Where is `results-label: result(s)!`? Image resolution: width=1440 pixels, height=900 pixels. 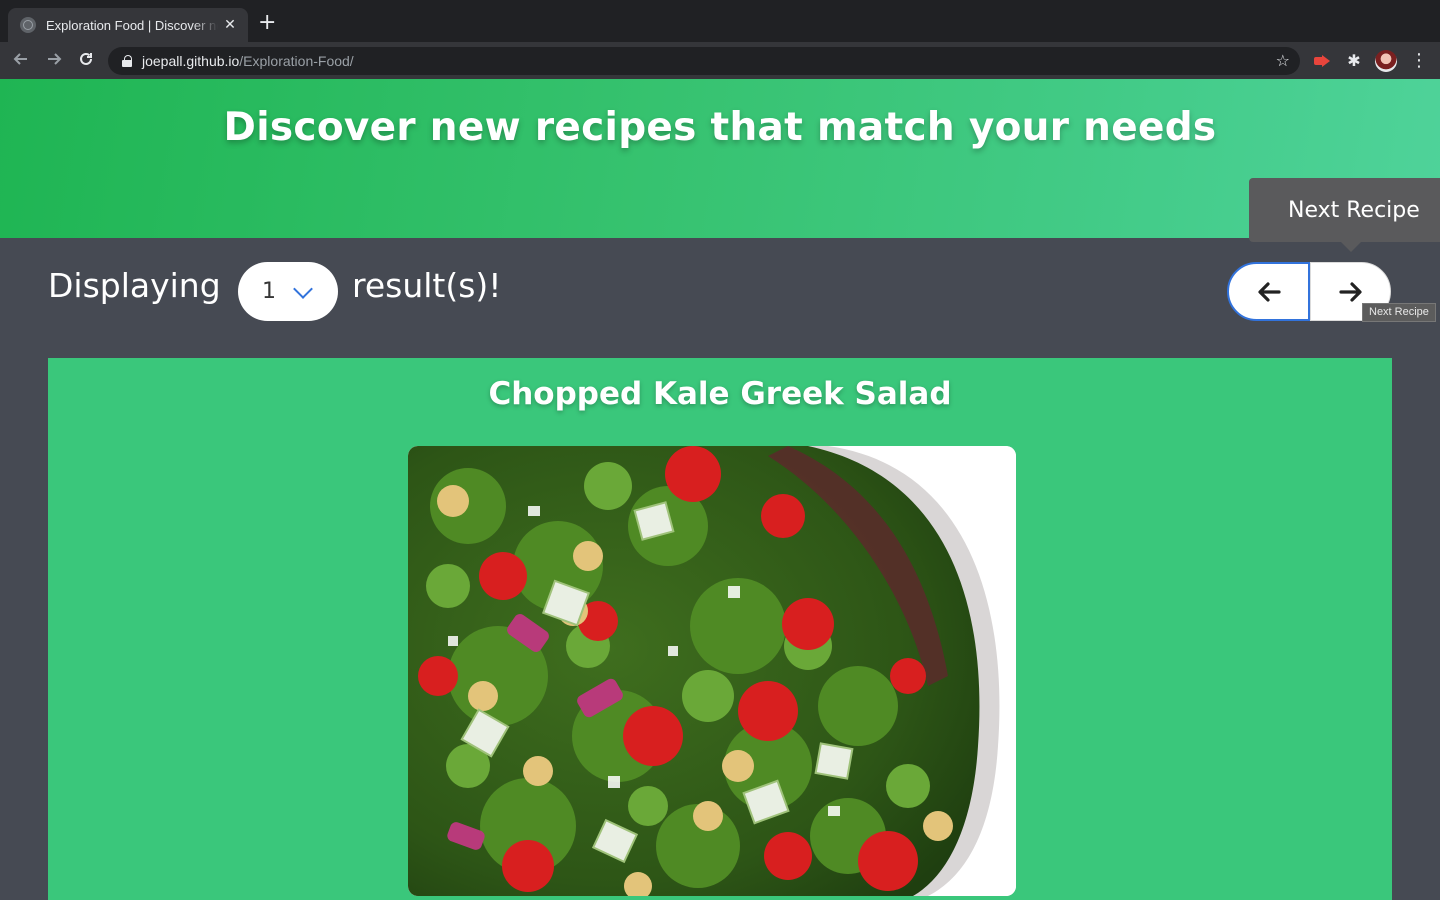 results-label: result(s)! is located at coordinates (427, 285).